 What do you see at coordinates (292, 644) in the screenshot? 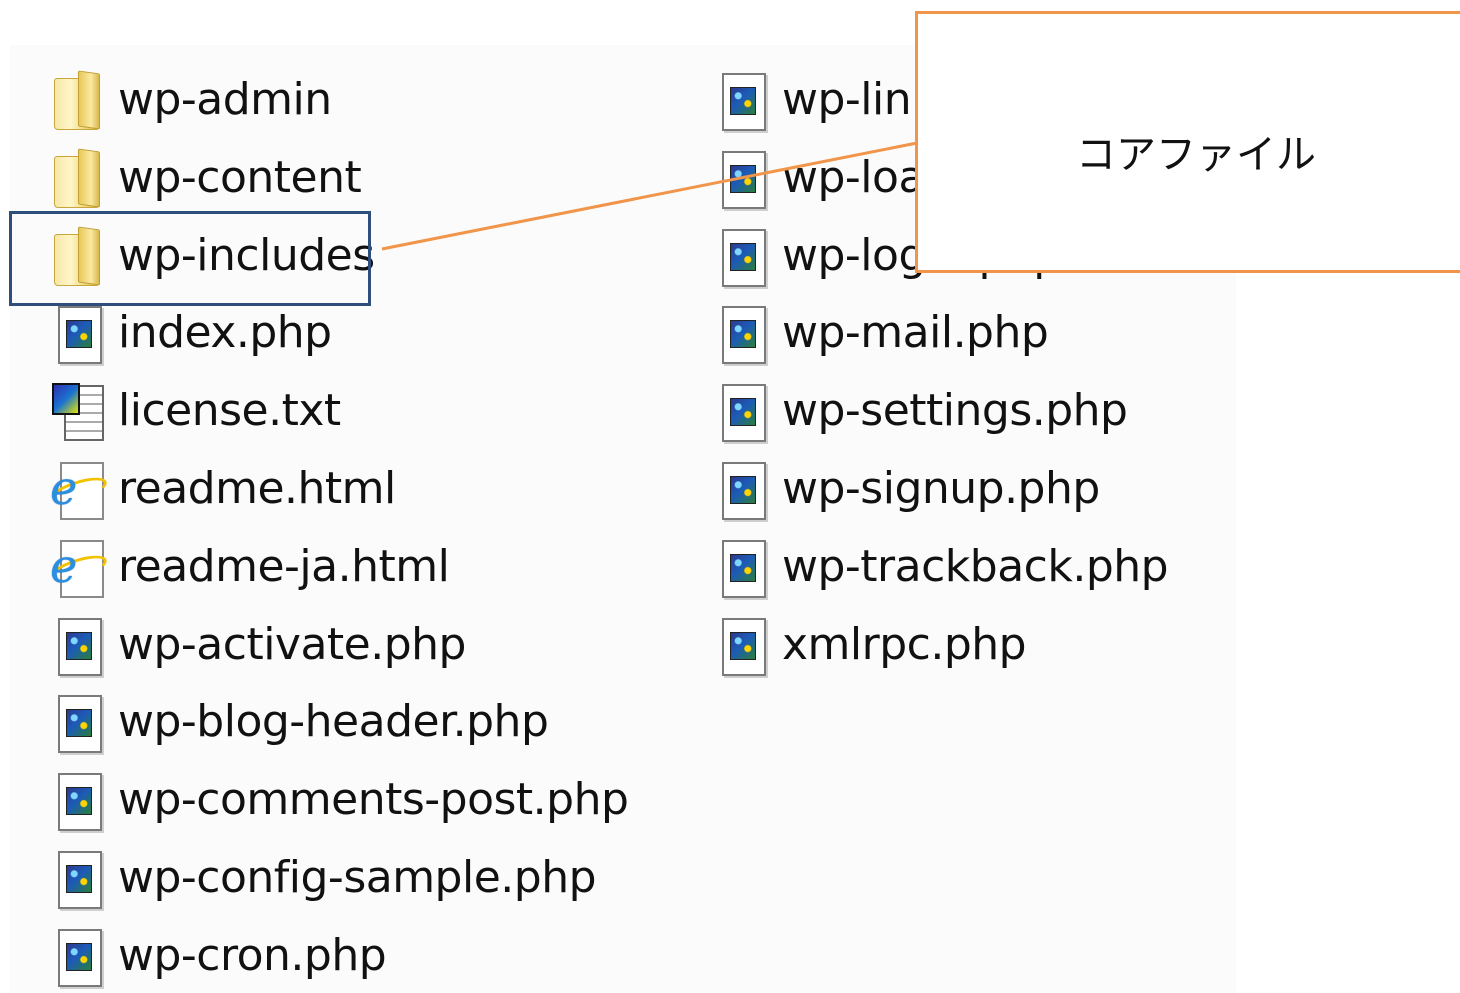
I see `file-name: wp-activate.php` at bounding box center [292, 644].